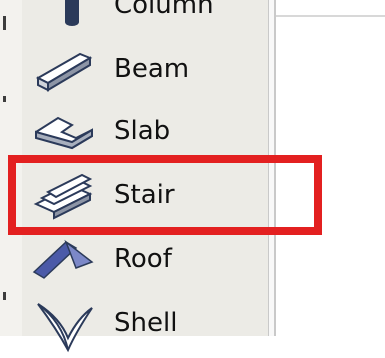 This screenshot has width=385, height=358. I want to click on menu-item-label: Roof, so click(143, 259).